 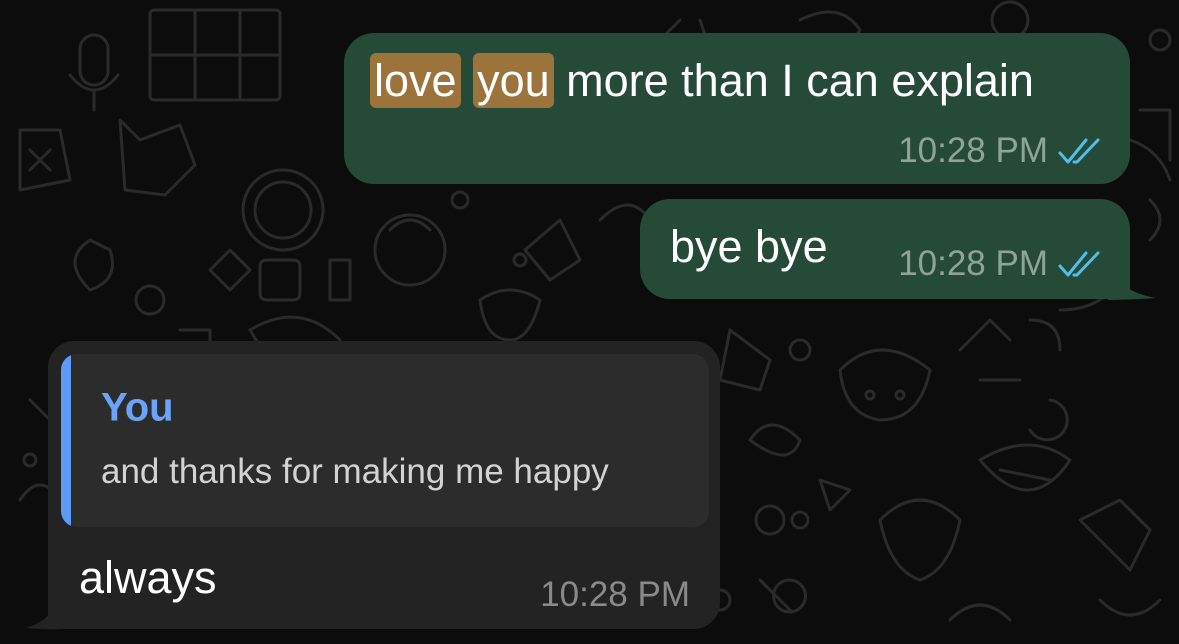 I want to click on message-text: bye bye, so click(x=749, y=246).